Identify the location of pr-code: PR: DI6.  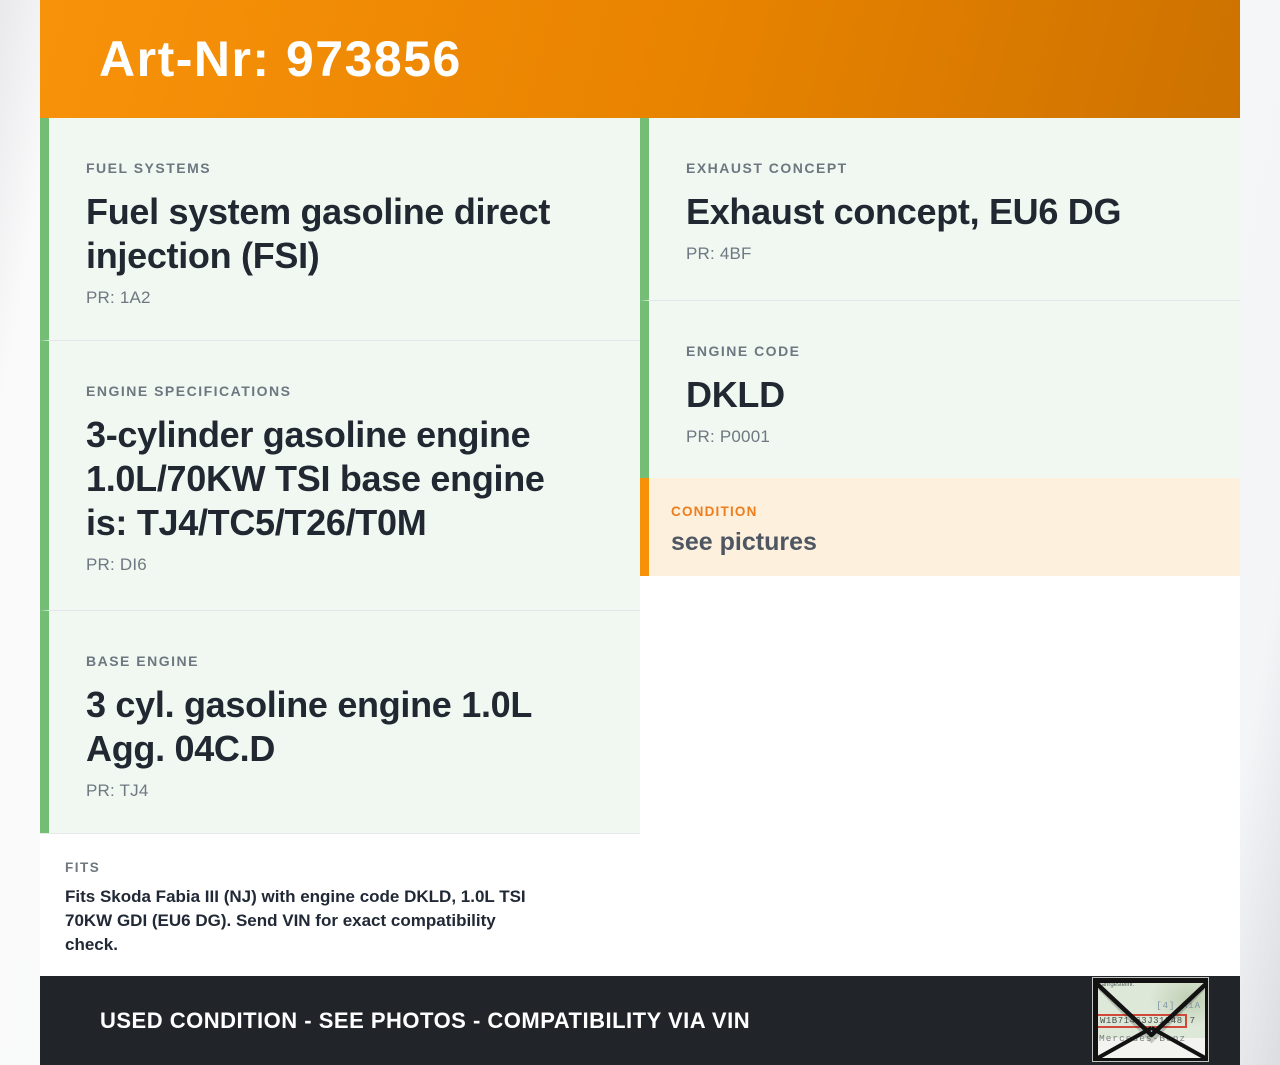
(116, 564).